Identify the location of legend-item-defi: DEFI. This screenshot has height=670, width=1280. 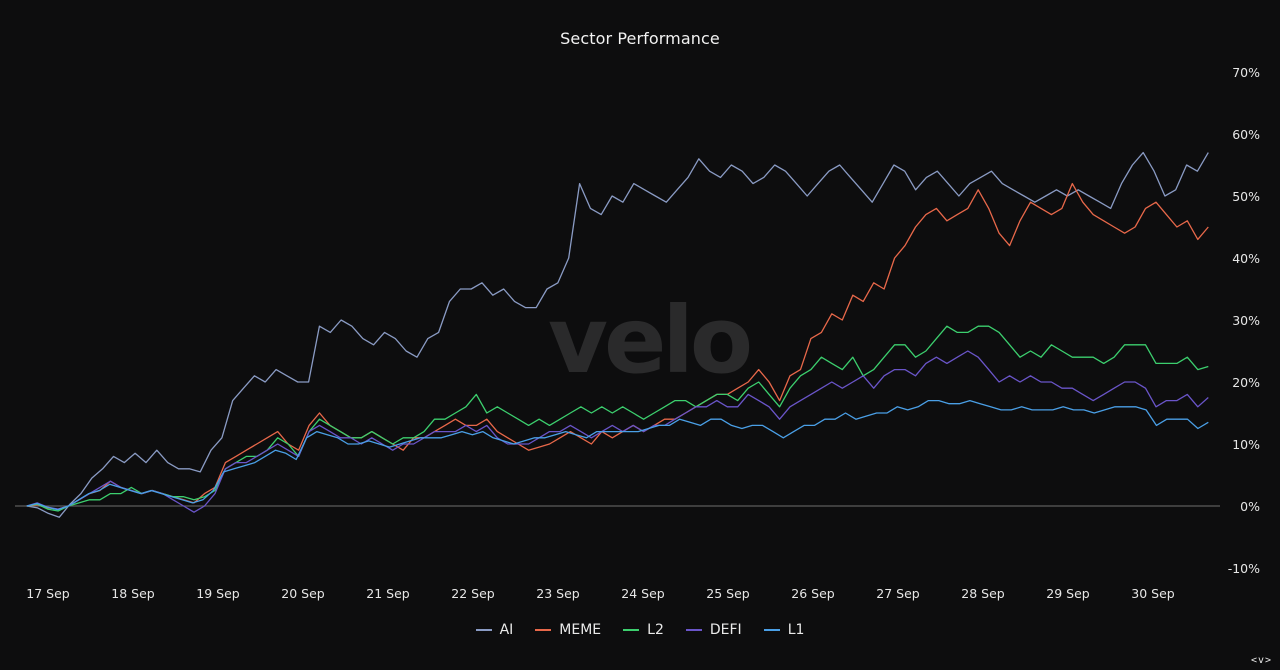
(713, 630).